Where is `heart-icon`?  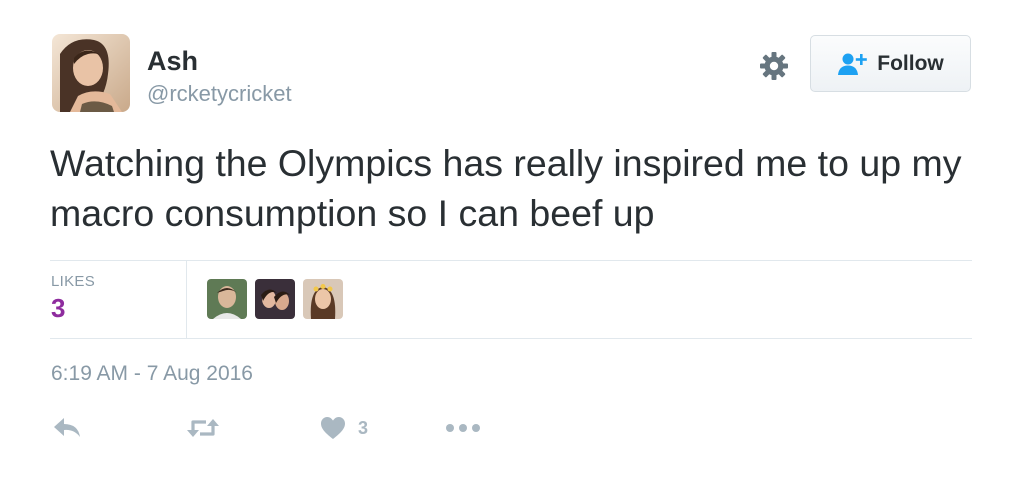 heart-icon is located at coordinates (333, 428).